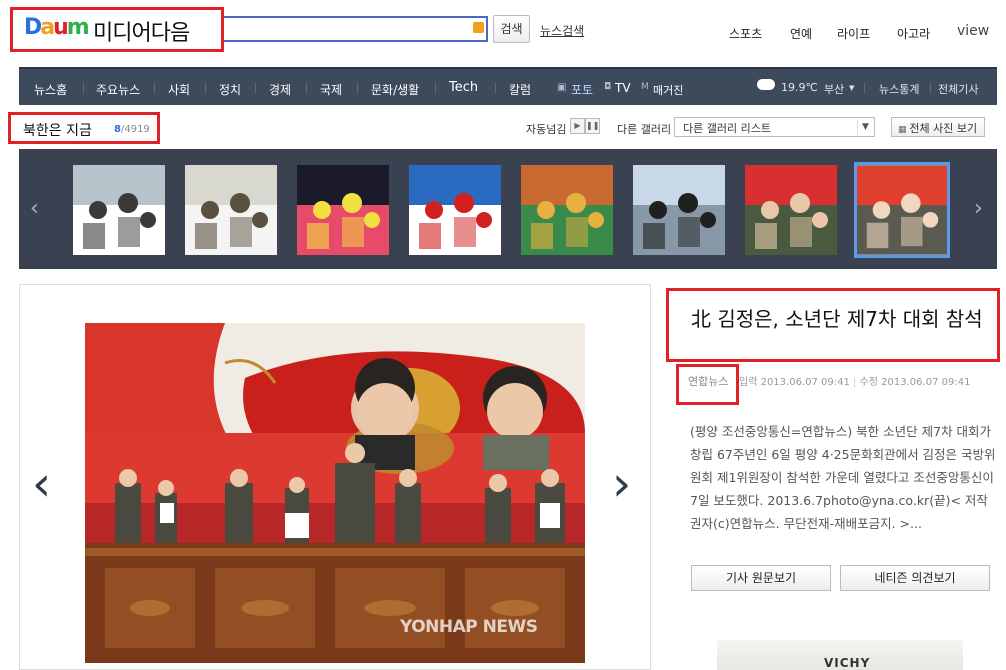 This screenshot has width=1006, height=670. What do you see at coordinates (118, 89) in the screenshot?
I see `gnb-main-news: 주요뉴스` at bounding box center [118, 89].